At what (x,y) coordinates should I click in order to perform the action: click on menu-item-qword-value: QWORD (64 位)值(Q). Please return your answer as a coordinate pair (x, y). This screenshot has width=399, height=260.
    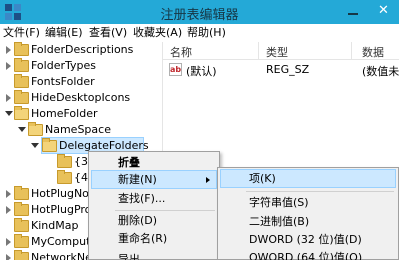
    Looking at the image, I should click on (308, 254).